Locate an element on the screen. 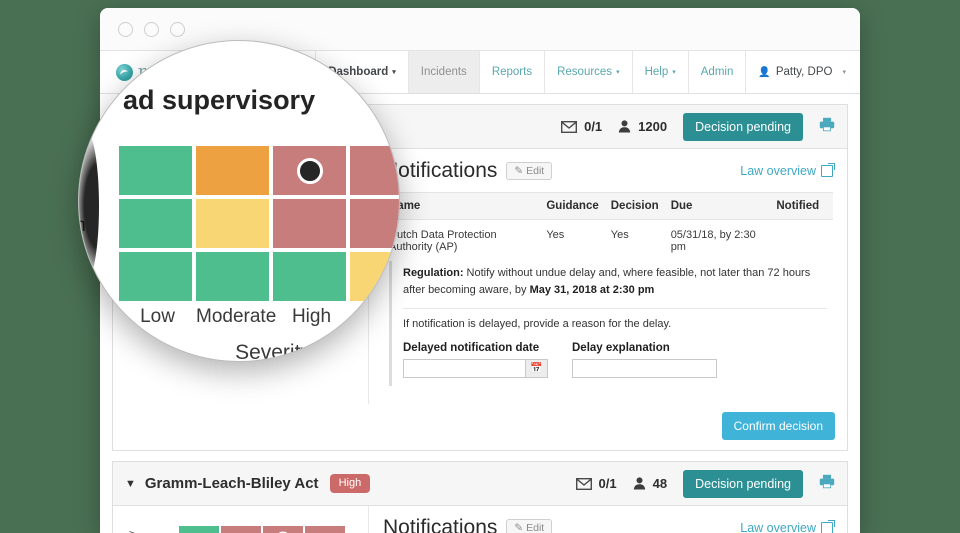  column-header-notified: Notified is located at coordinates (801, 206).